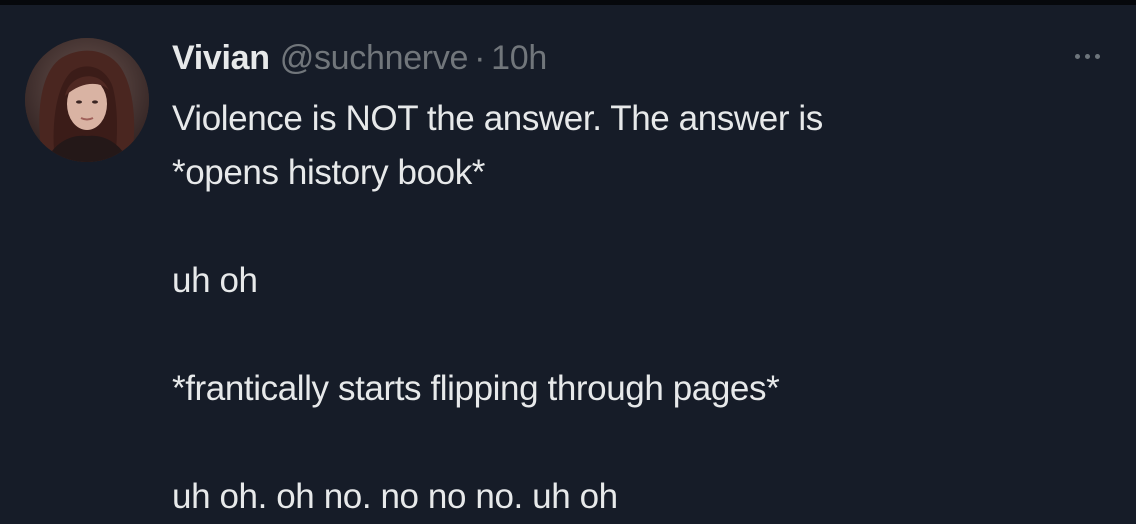 The height and width of the screenshot is (524, 1136). I want to click on author-handle: @suchnerve, so click(374, 58).